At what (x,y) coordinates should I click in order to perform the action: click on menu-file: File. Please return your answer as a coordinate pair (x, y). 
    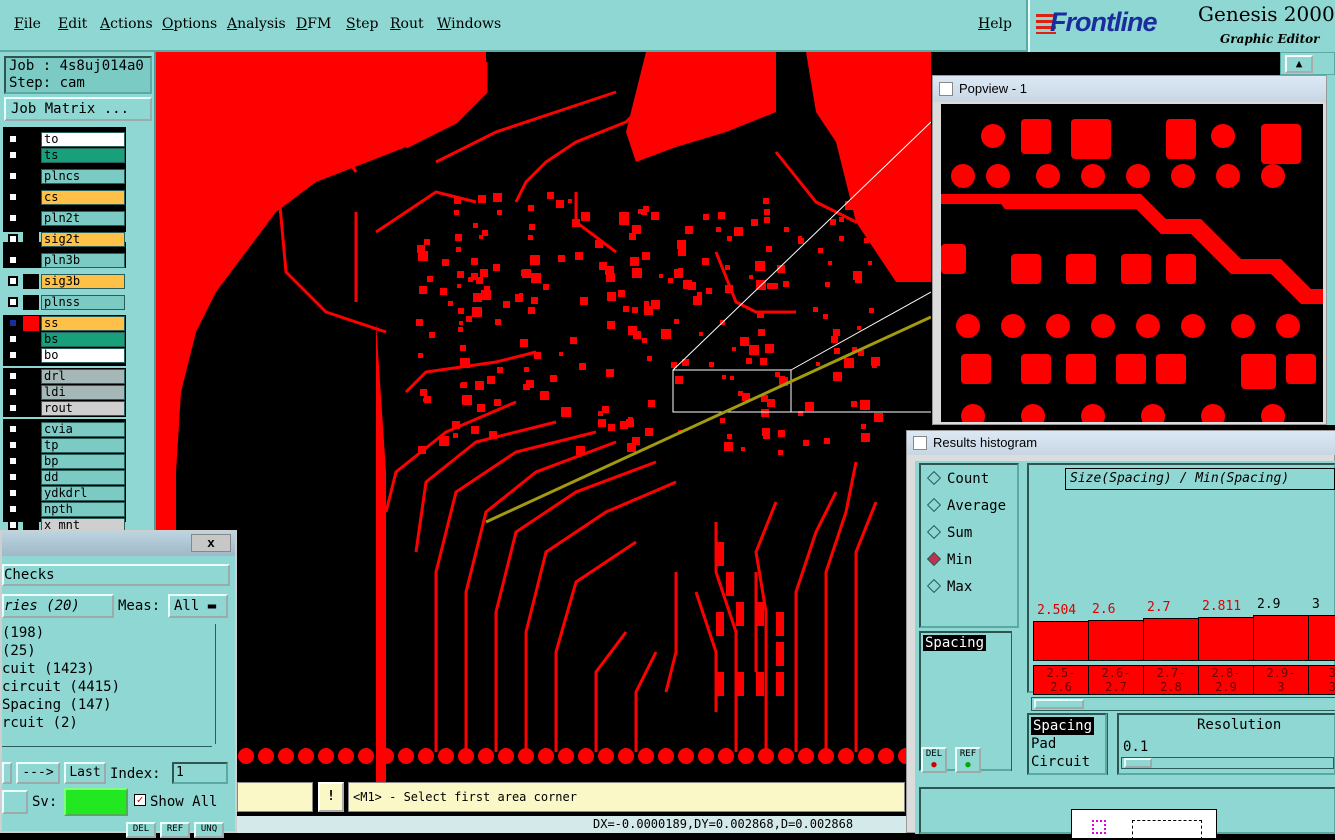
    Looking at the image, I should click on (27, 24).